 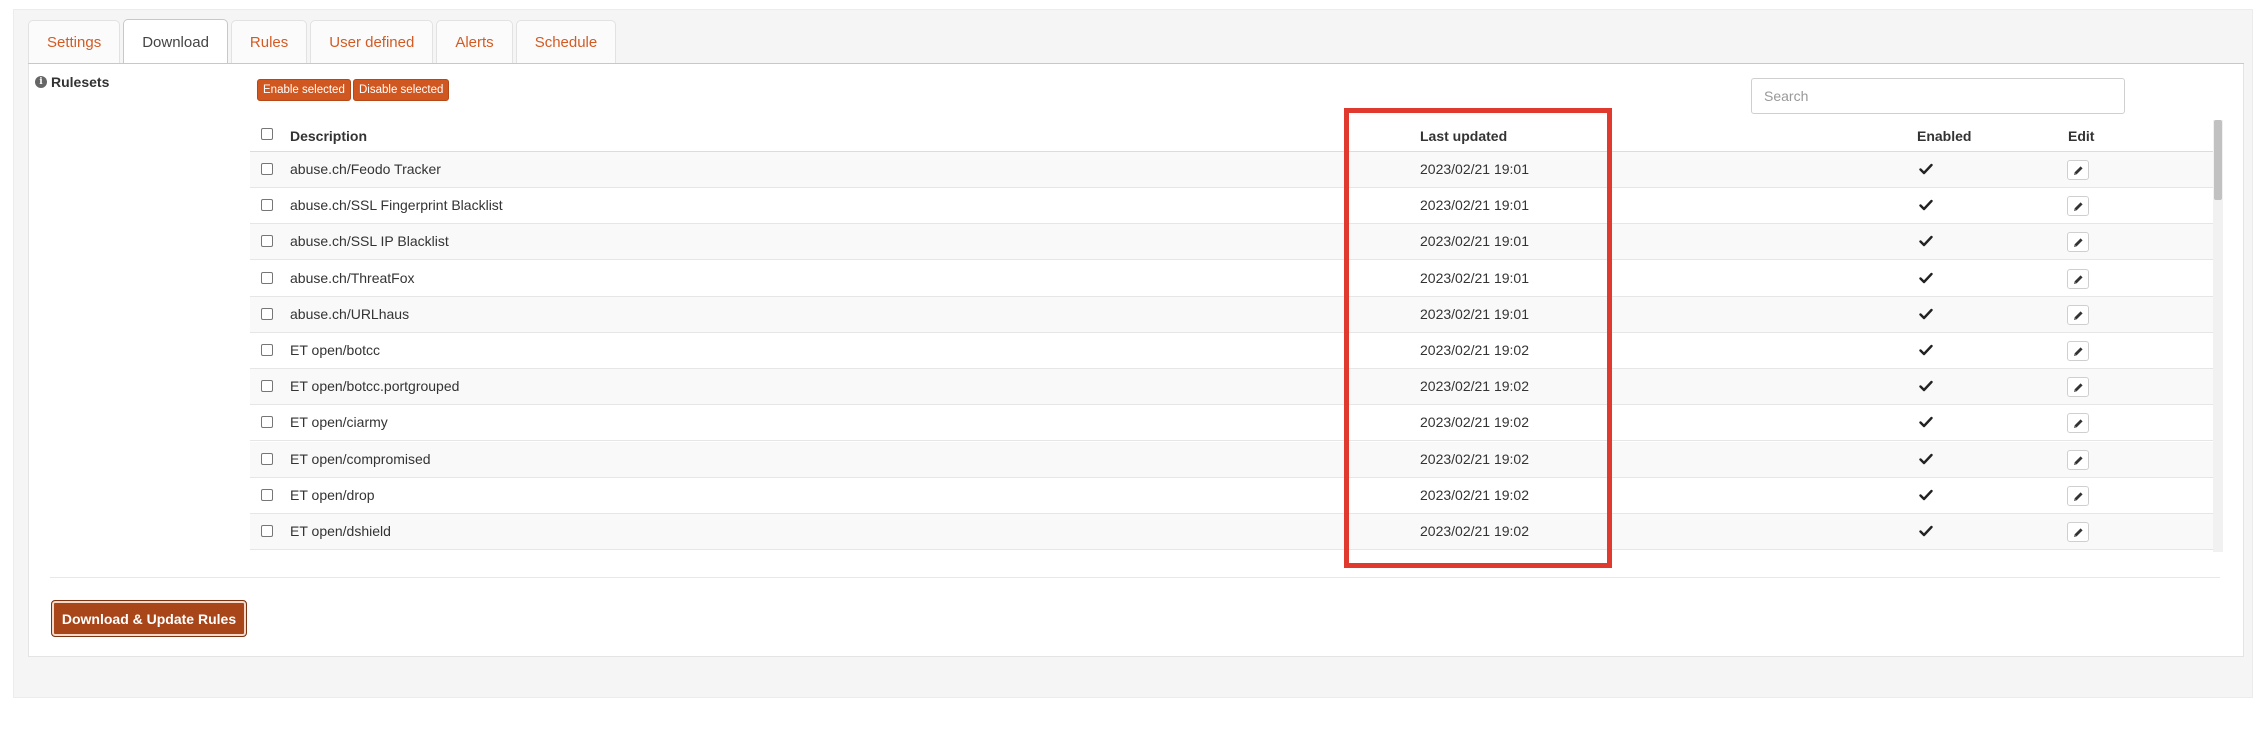 I want to click on last-updated-highlight-box, so click(x=1478, y=338).